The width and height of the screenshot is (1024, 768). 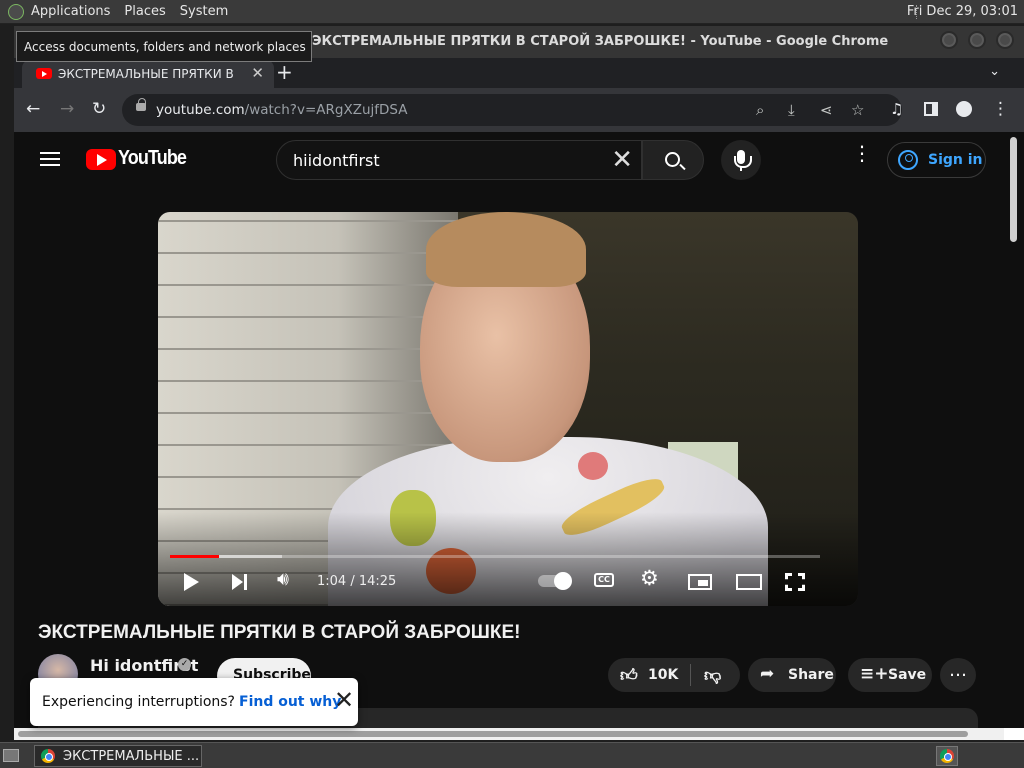 What do you see at coordinates (826, 110) in the screenshot?
I see `share-icon: ⋖` at bounding box center [826, 110].